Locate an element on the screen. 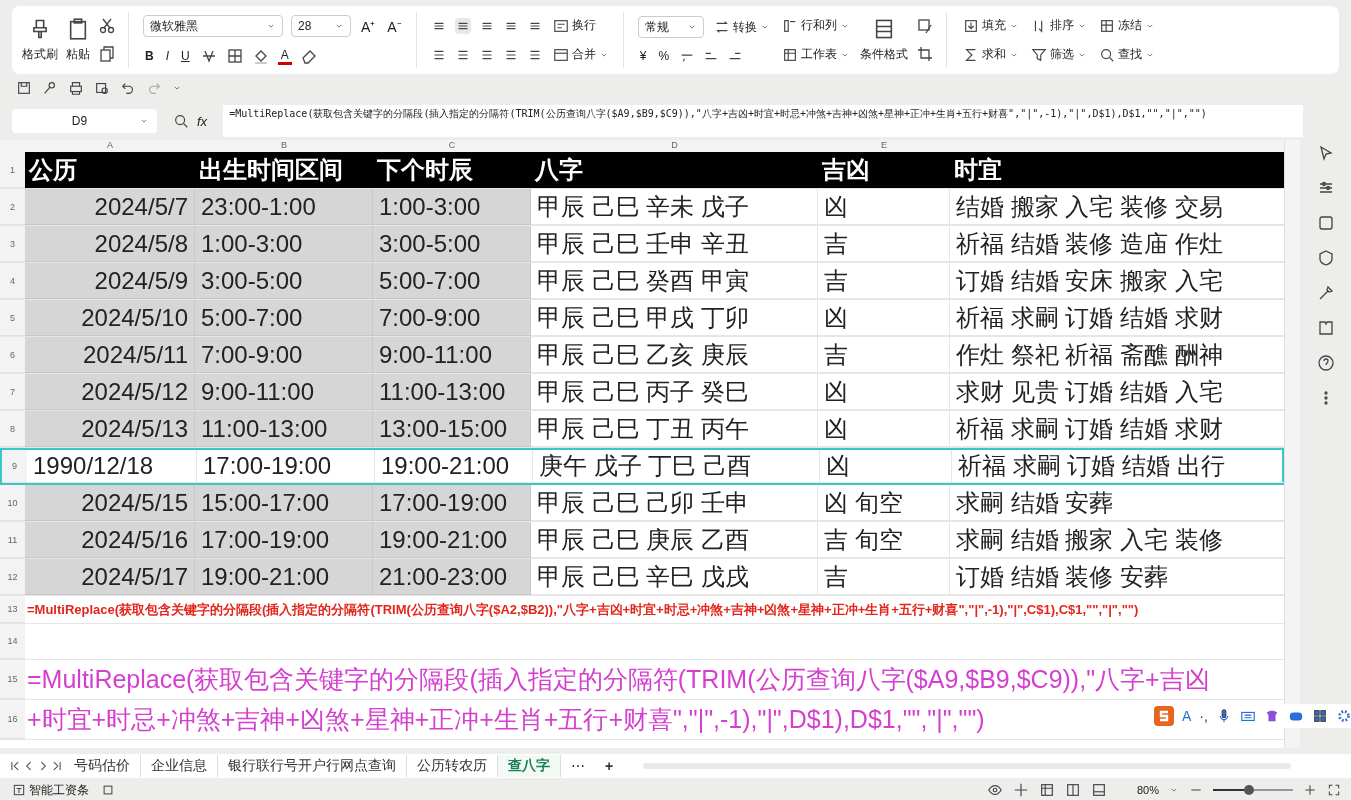 This screenshot has height=800, width=1351. row-number: 13 is located at coordinates (12, 609).